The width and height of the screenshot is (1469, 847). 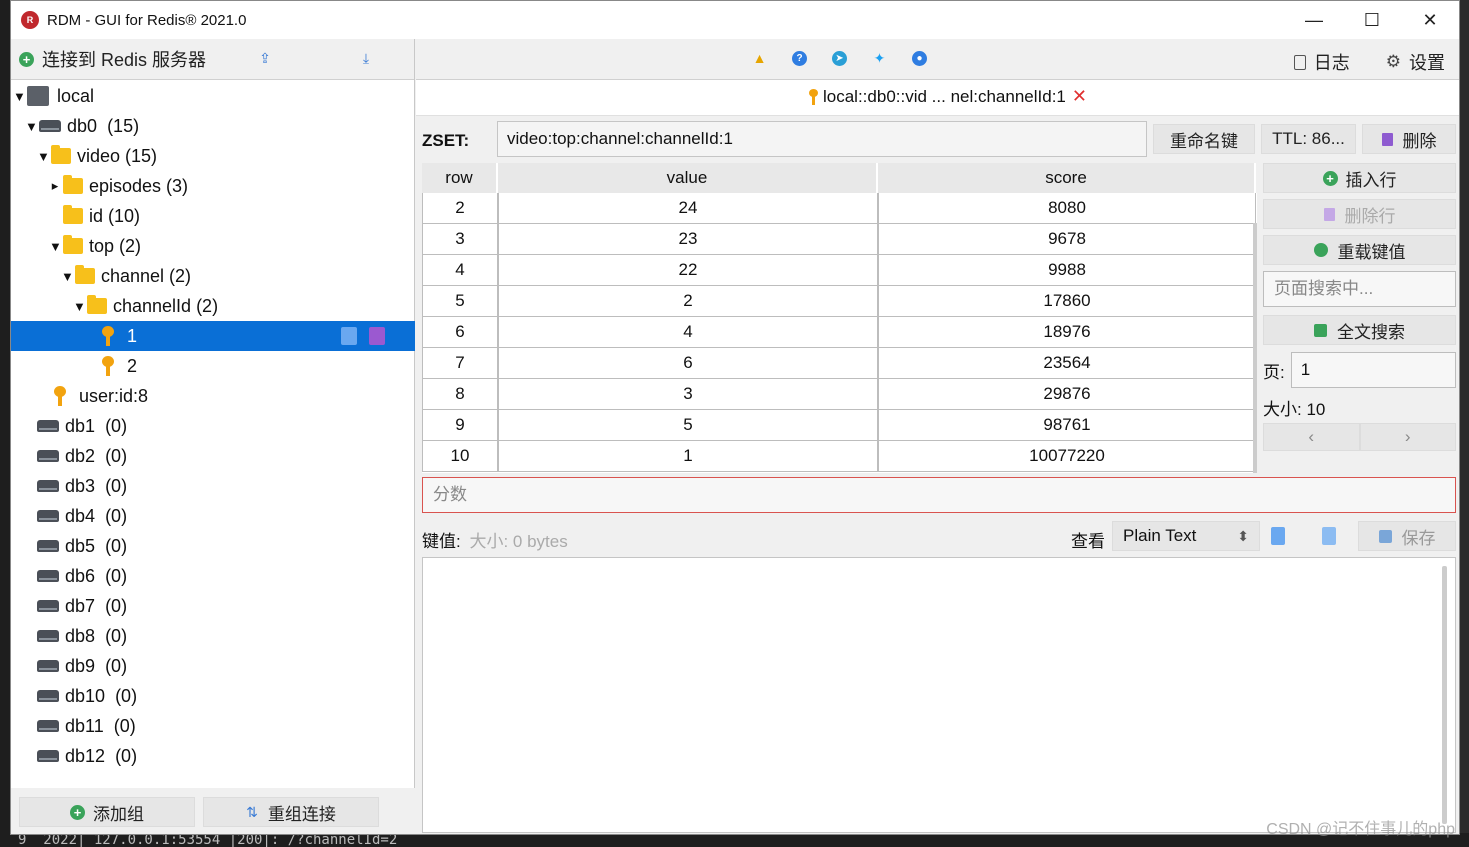 What do you see at coordinates (213, 756) in the screenshot?
I see `tree-db-item: db12 (0)` at bounding box center [213, 756].